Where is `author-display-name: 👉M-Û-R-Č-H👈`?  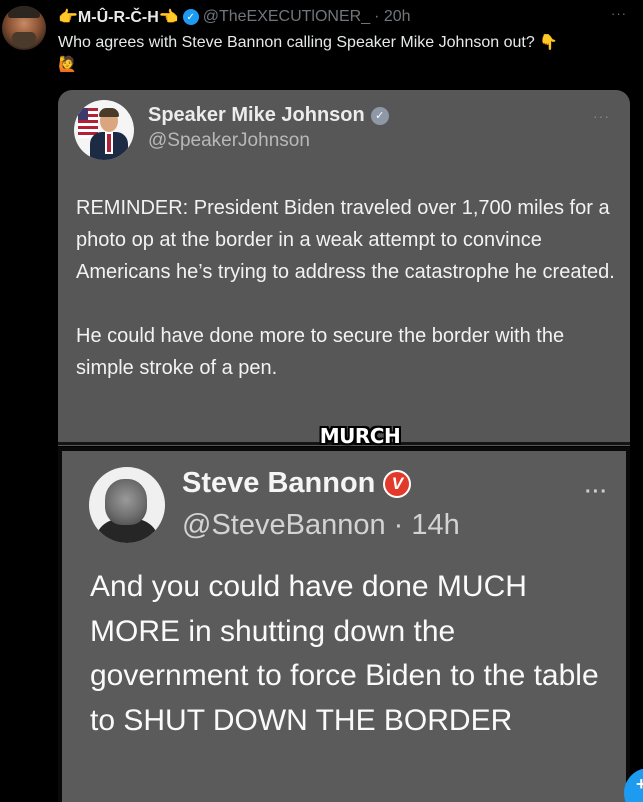
author-display-name: 👉M-Û-R-Č-H👈 is located at coordinates (118, 17).